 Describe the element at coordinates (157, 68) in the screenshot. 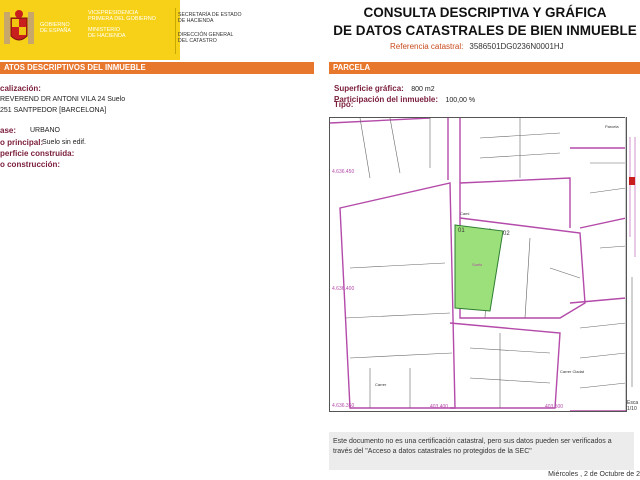

I see `descriptive-data-heading: ATOS DESCRIPTIVOS DEL INMUEBLE` at that location.